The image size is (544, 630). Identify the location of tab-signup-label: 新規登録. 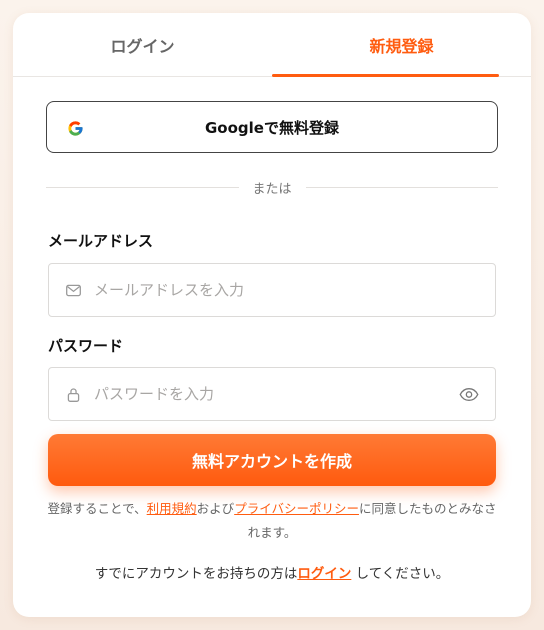
(401, 46).